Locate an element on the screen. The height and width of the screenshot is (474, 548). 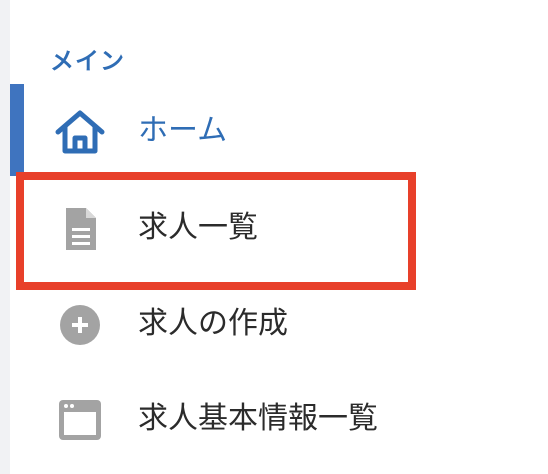
sidebar-item-label: ホーム is located at coordinates (183, 130).